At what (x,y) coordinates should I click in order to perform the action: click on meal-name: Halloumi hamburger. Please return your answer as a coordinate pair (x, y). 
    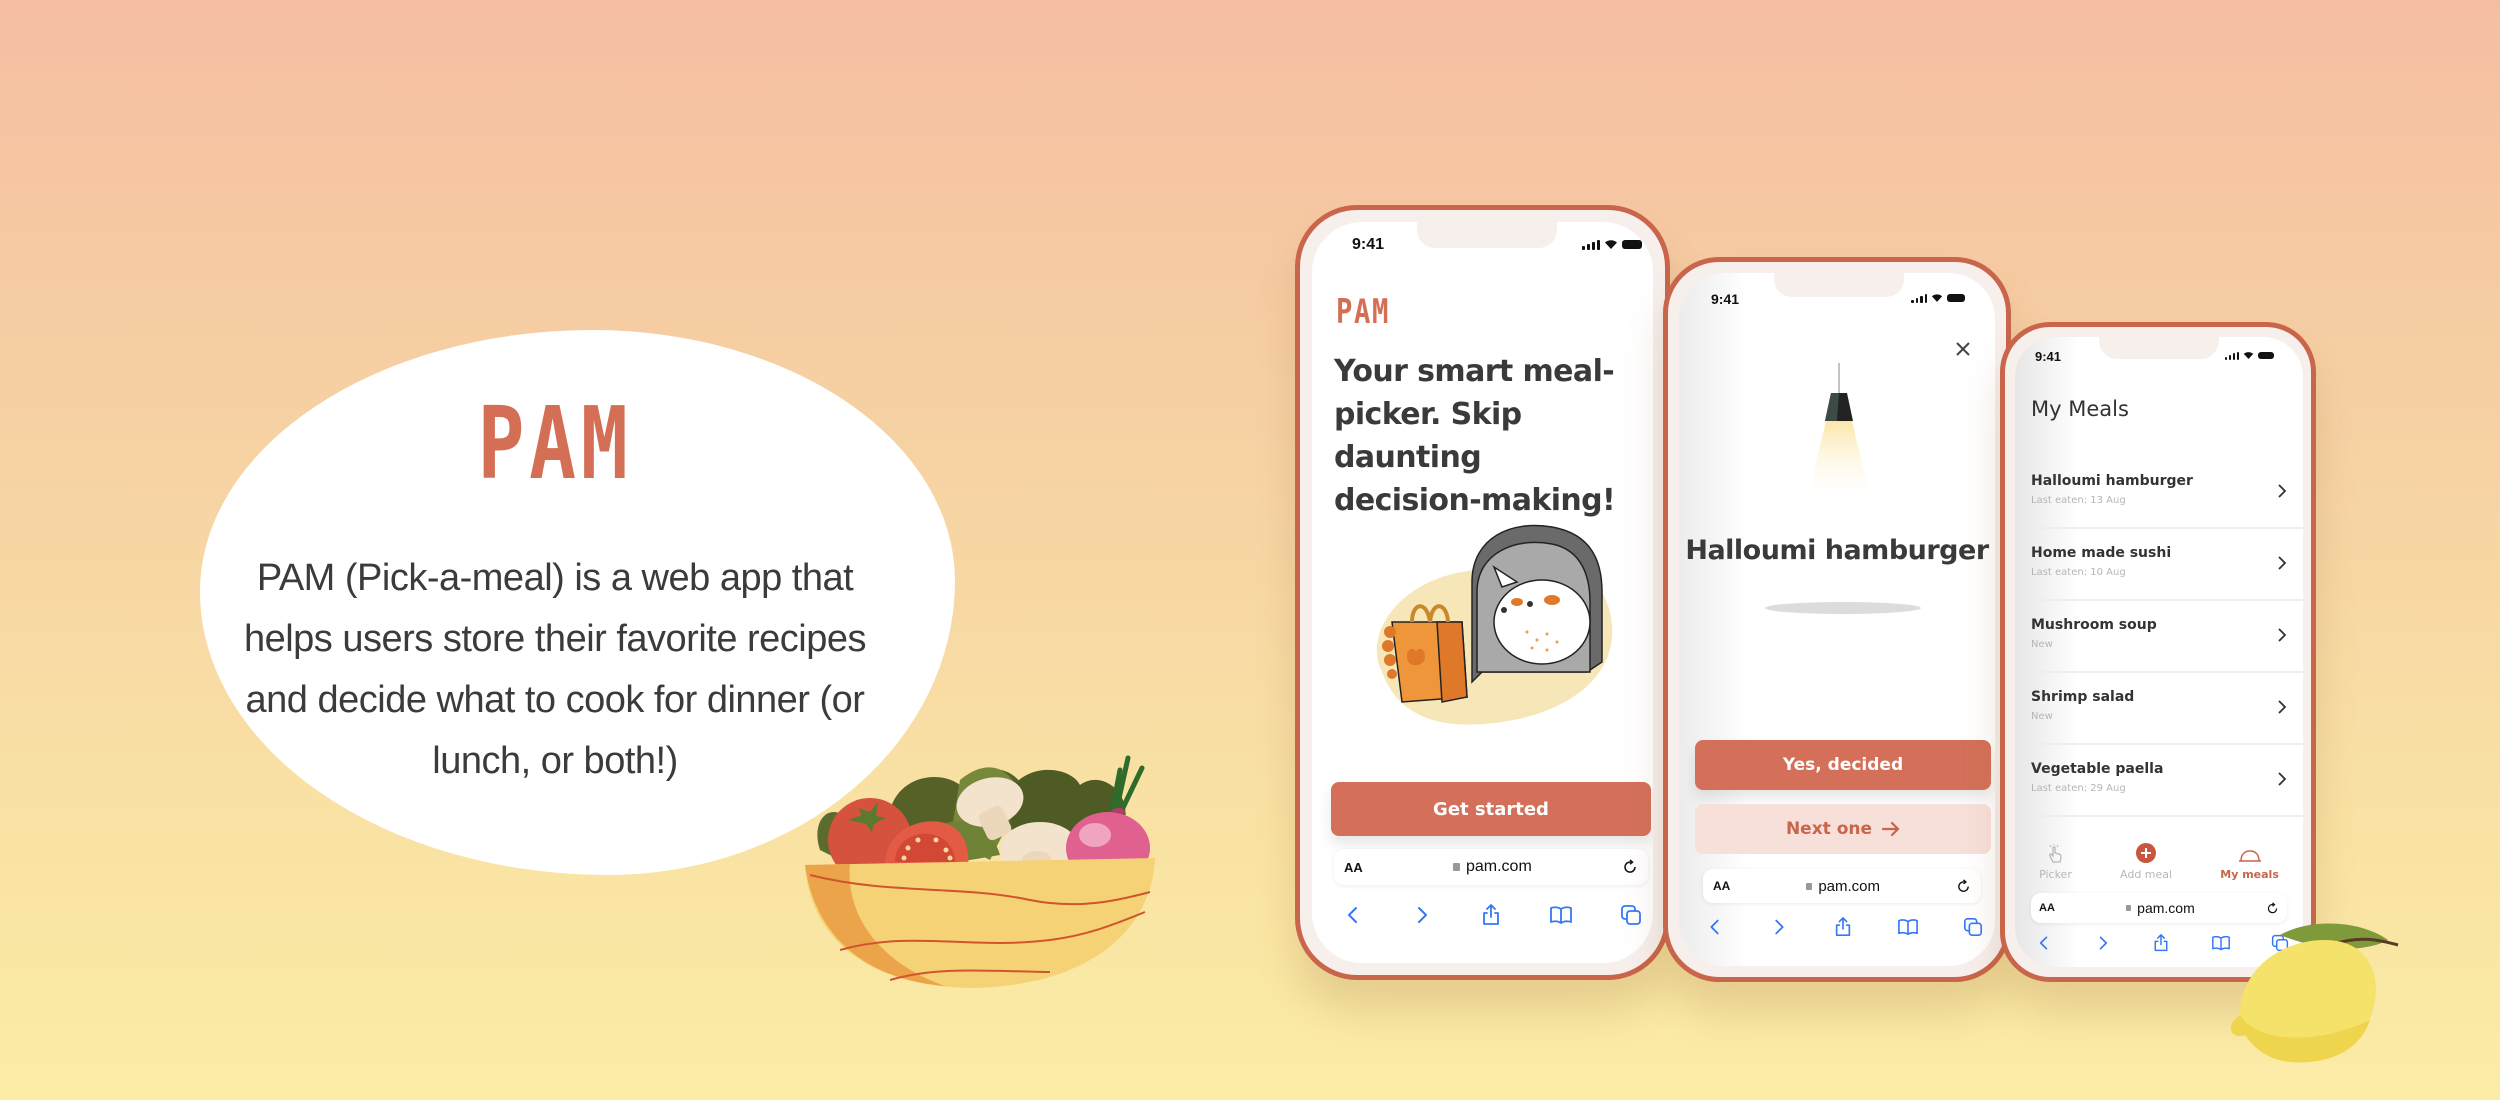
    Looking at the image, I should click on (2112, 481).